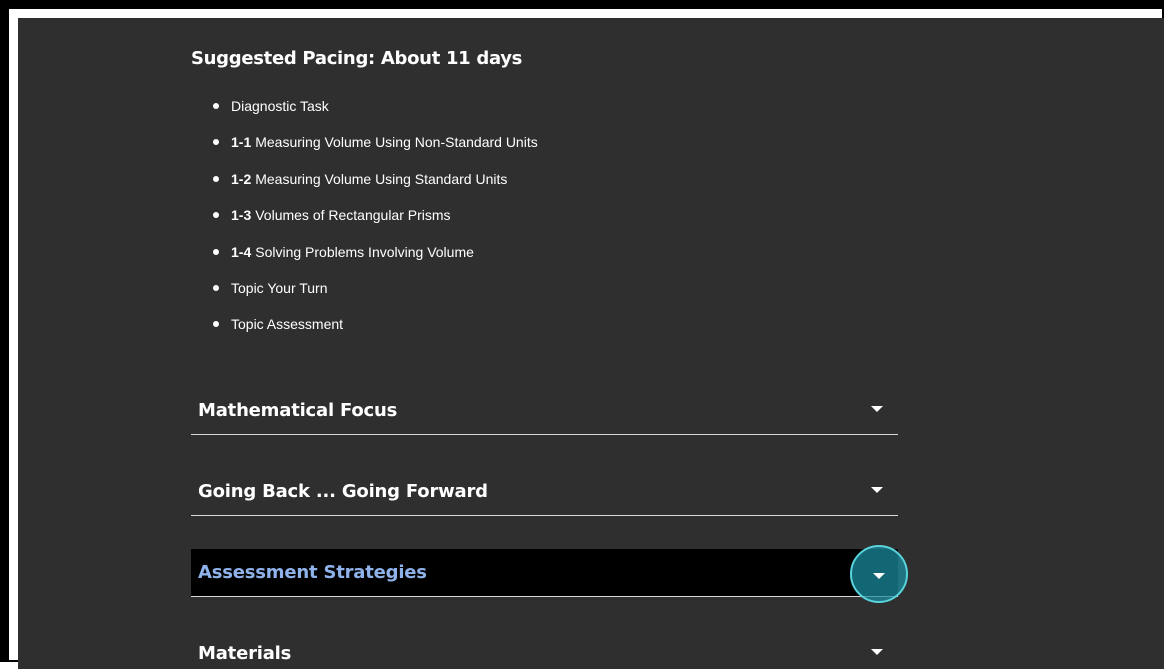  Describe the element at coordinates (544, 492) in the screenshot. I see `accordion-going-back-going-forward: Going Back ... Going Forward` at that location.